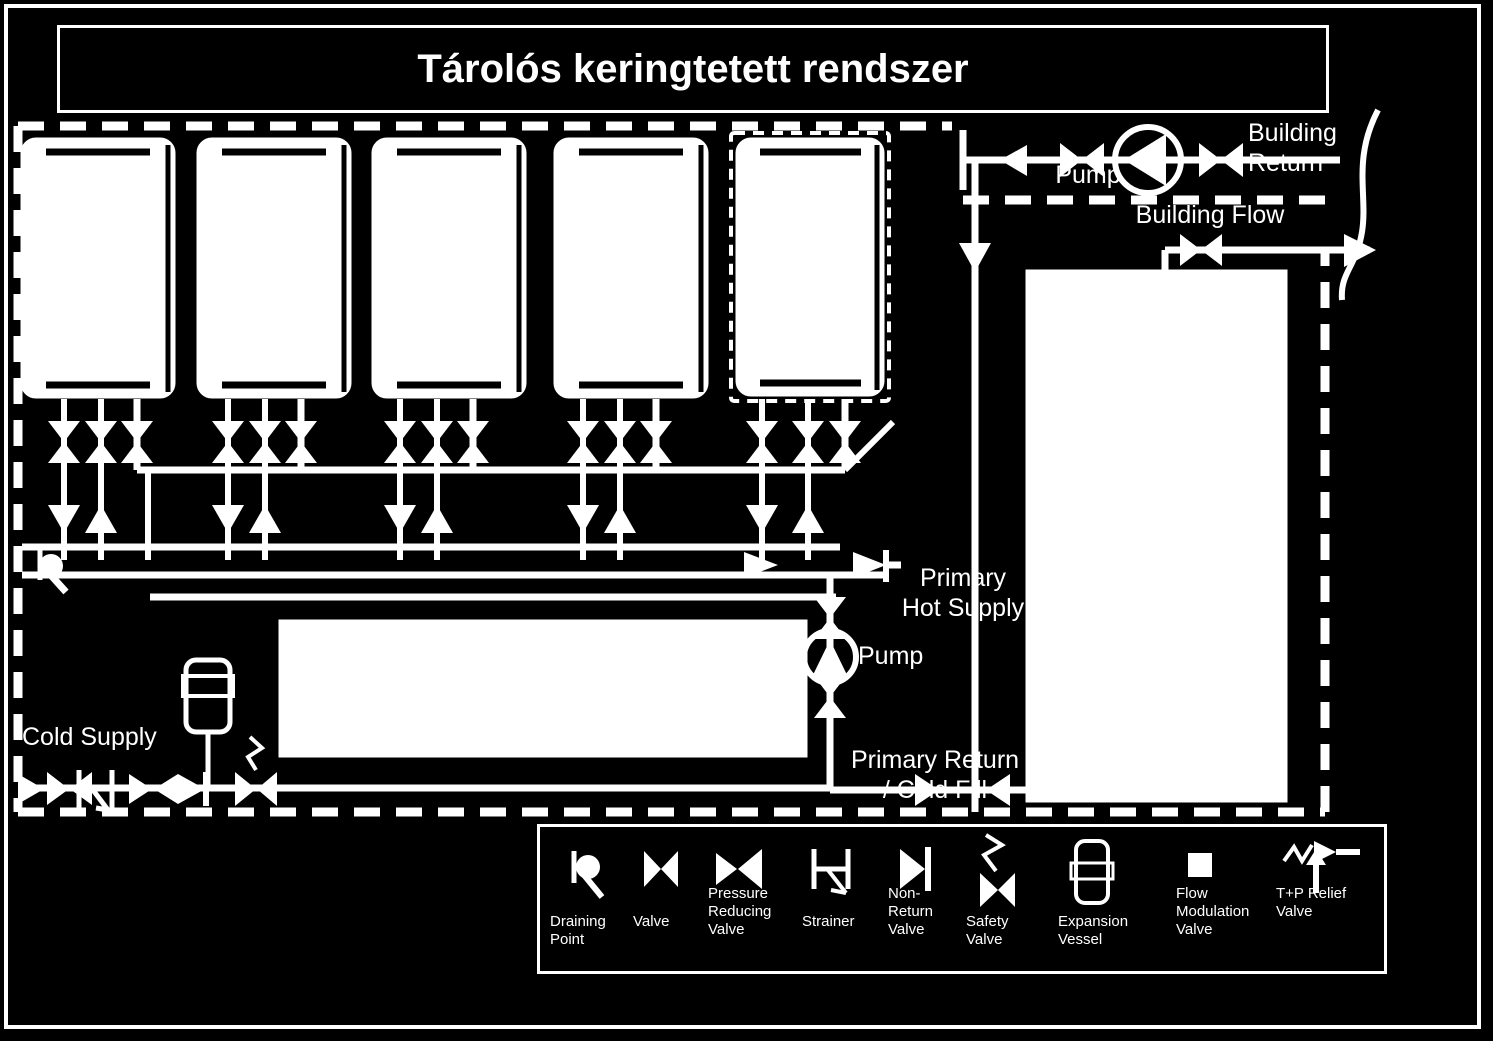  What do you see at coordinates (1201, 250) in the screenshot?
I see `valve-building-flow` at bounding box center [1201, 250].